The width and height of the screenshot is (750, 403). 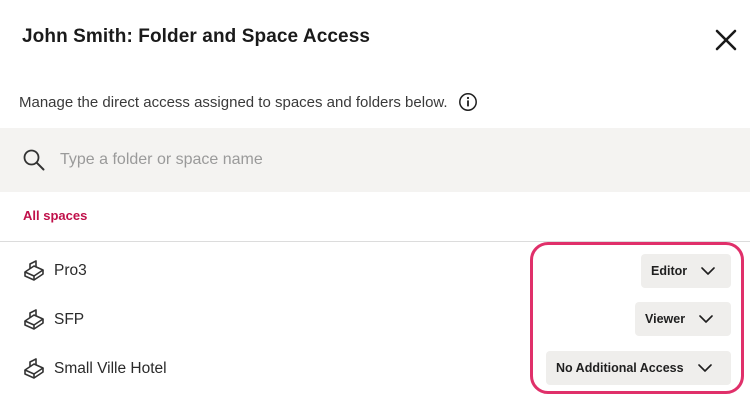 I want to click on close-icon, so click(x=726, y=40).